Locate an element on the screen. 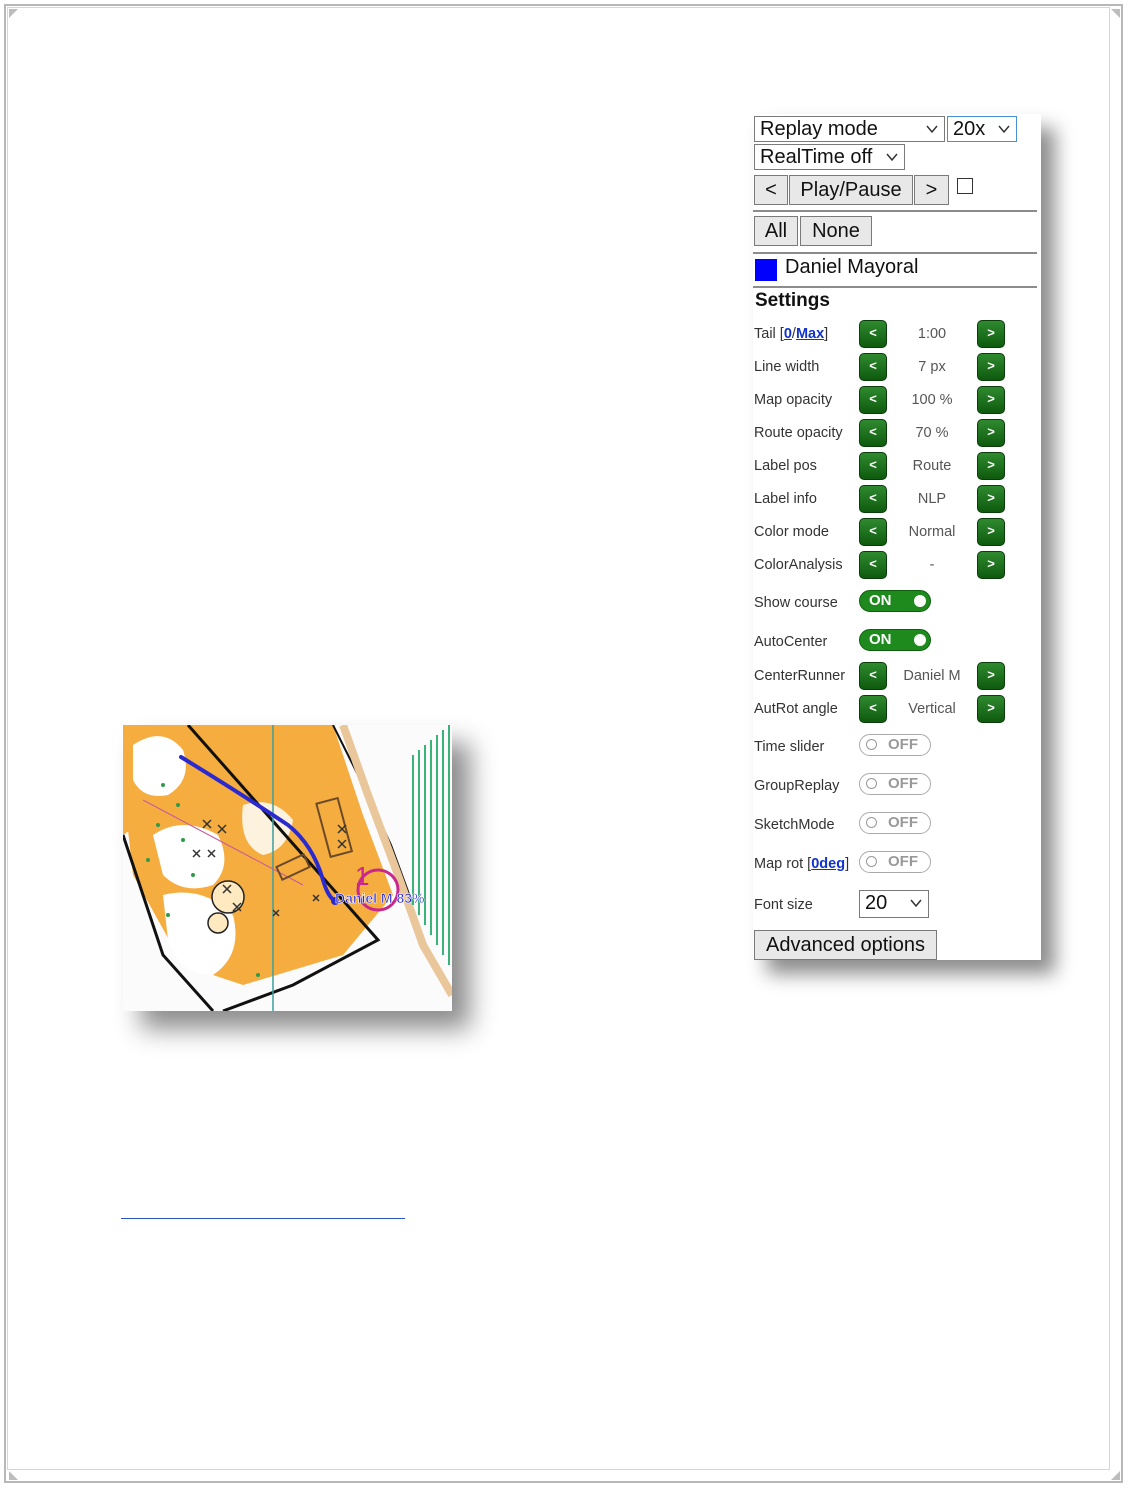 The height and width of the screenshot is (1489, 1129). group-replay-toggle: OFF is located at coordinates (895, 784).